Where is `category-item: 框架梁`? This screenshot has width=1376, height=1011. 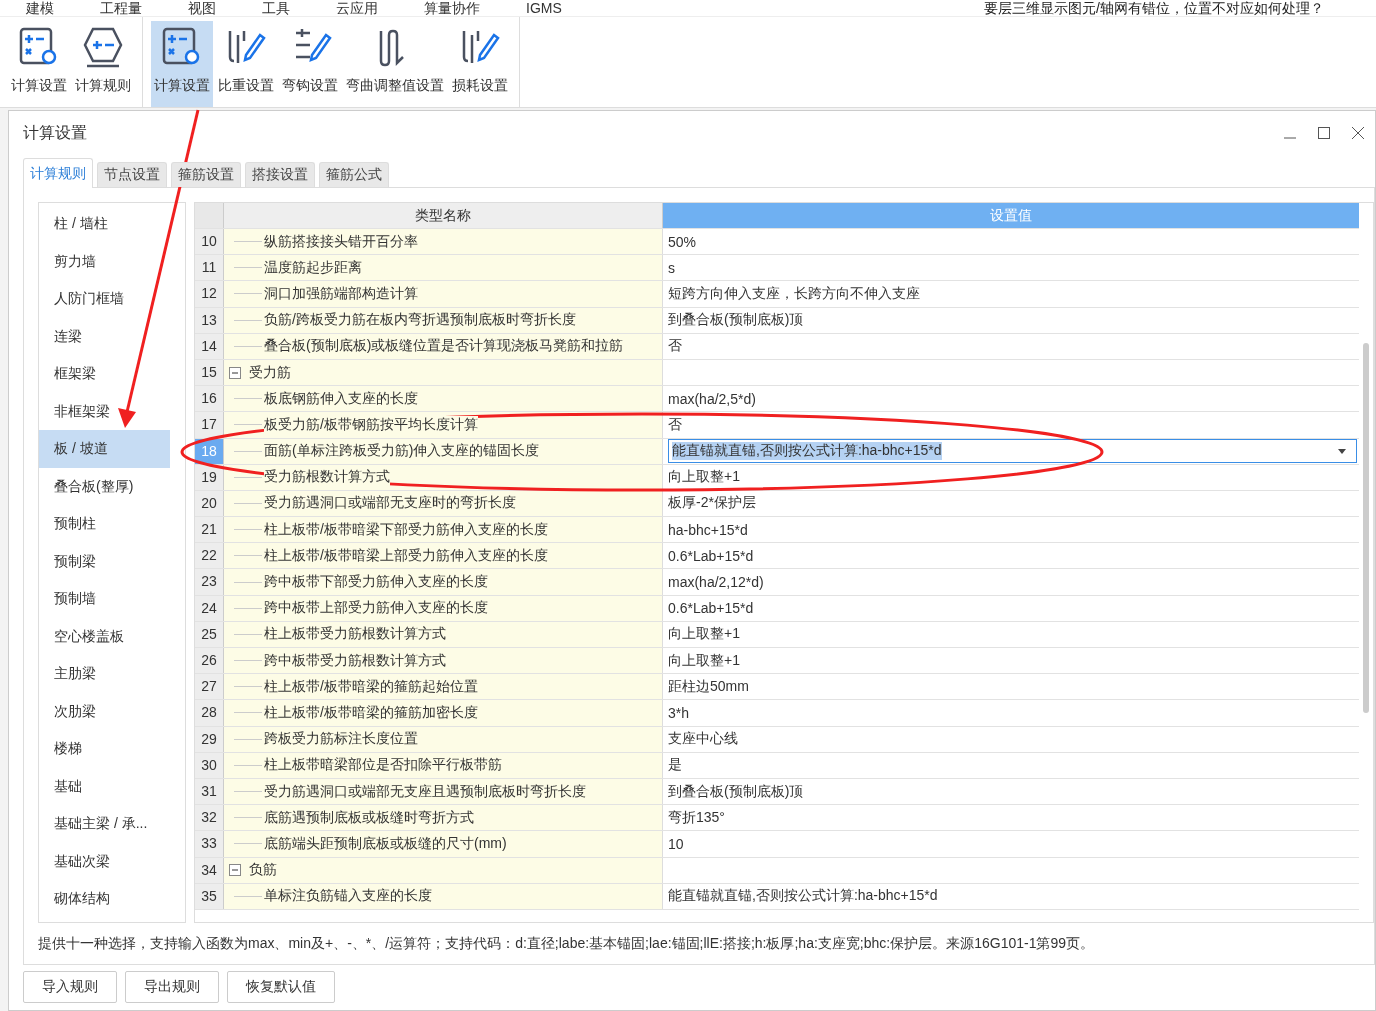
category-item: 框架梁 is located at coordinates (104, 374).